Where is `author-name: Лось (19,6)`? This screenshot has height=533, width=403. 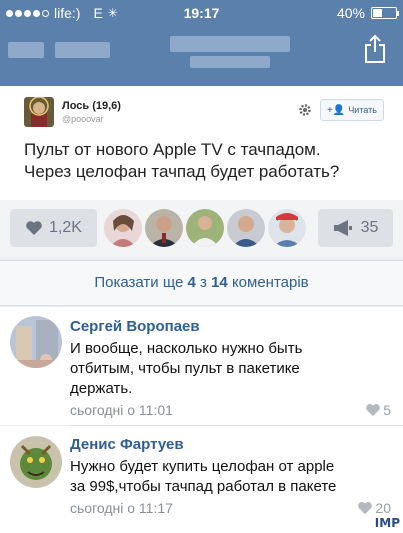
author-name: Лось (19,6) is located at coordinates (91, 106).